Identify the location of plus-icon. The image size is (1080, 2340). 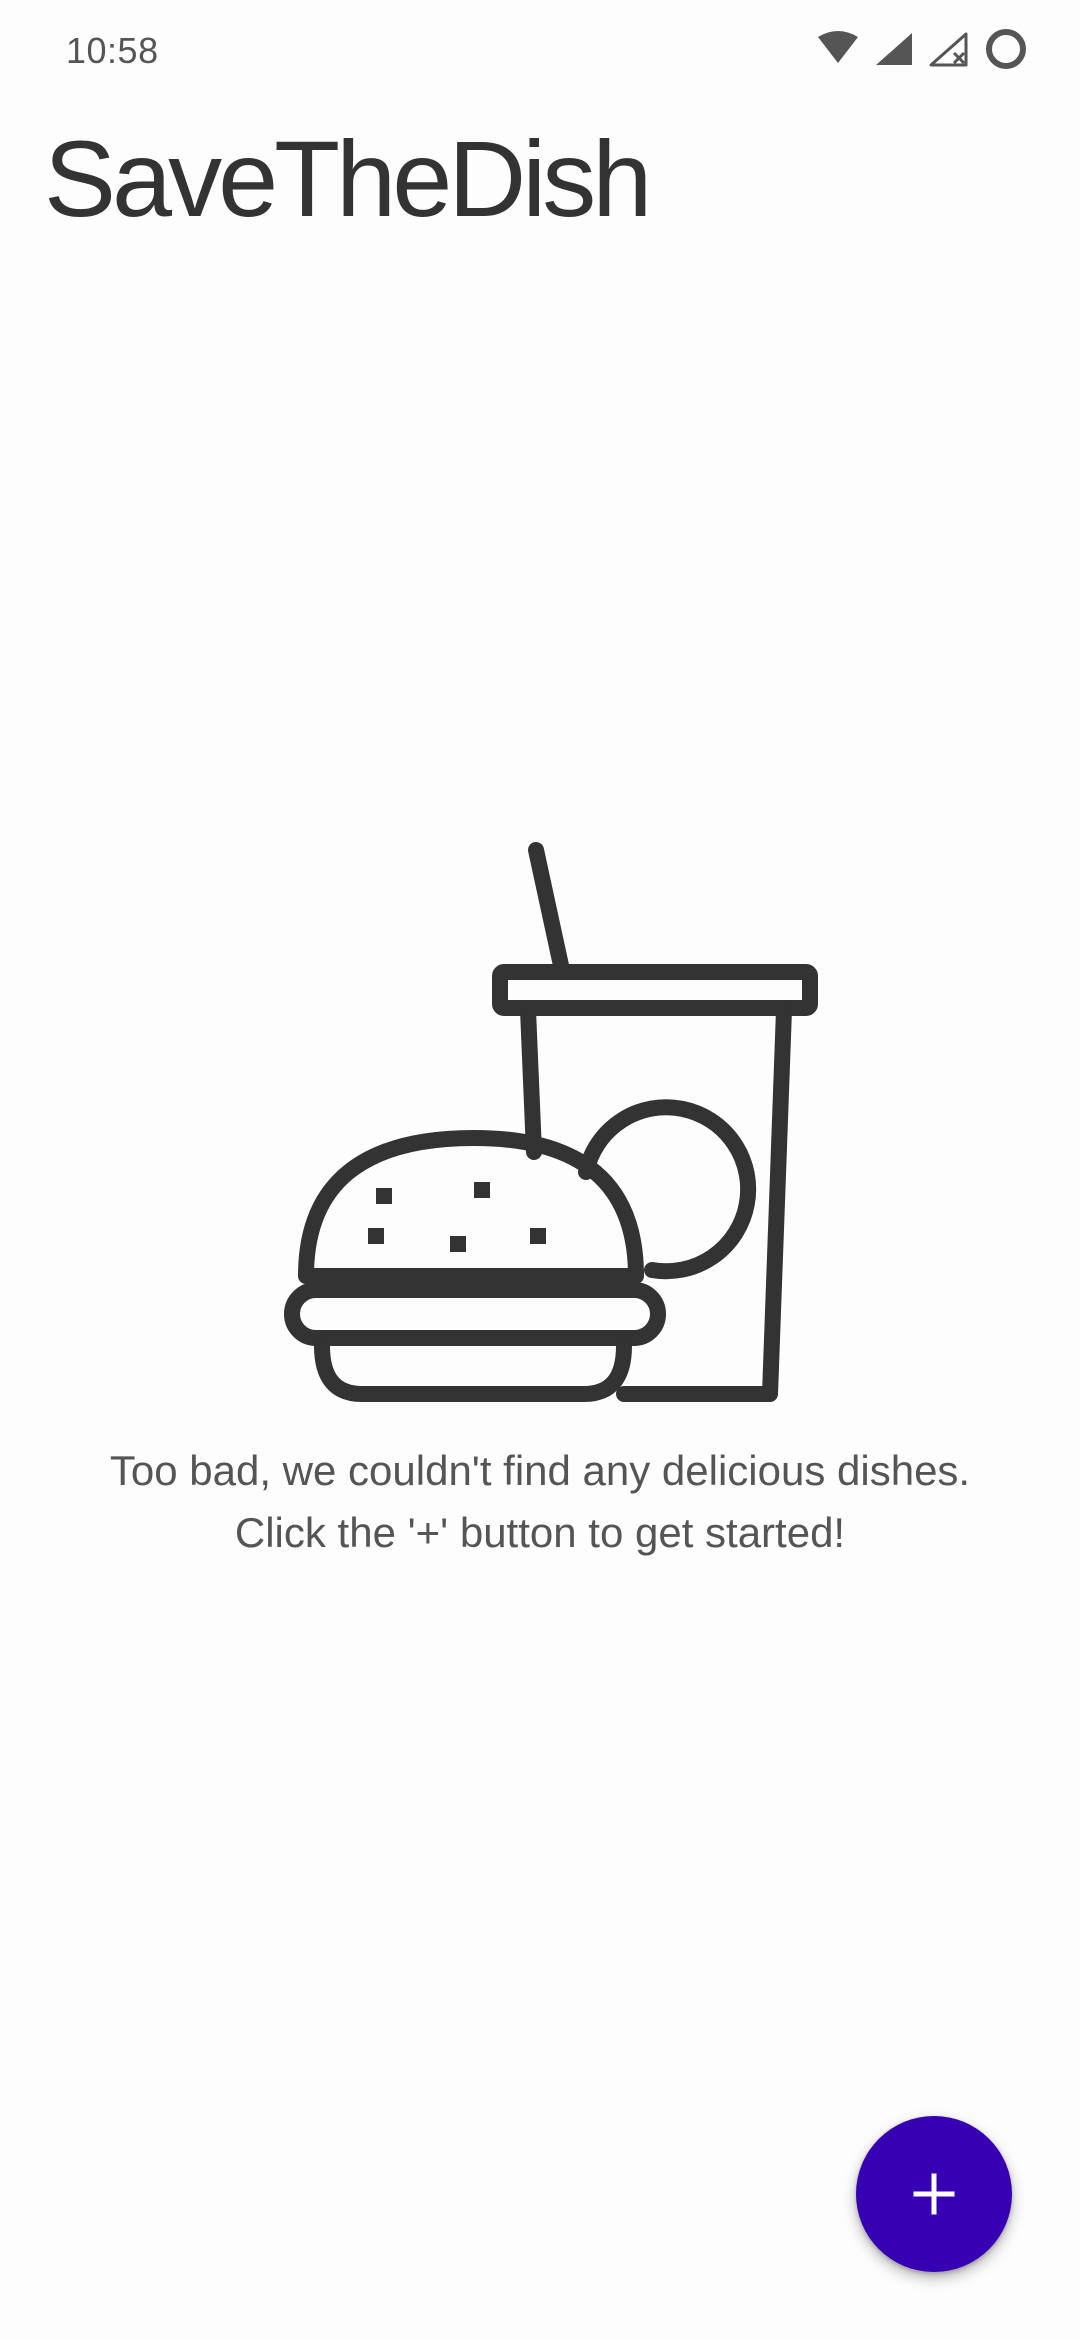
(934, 2194).